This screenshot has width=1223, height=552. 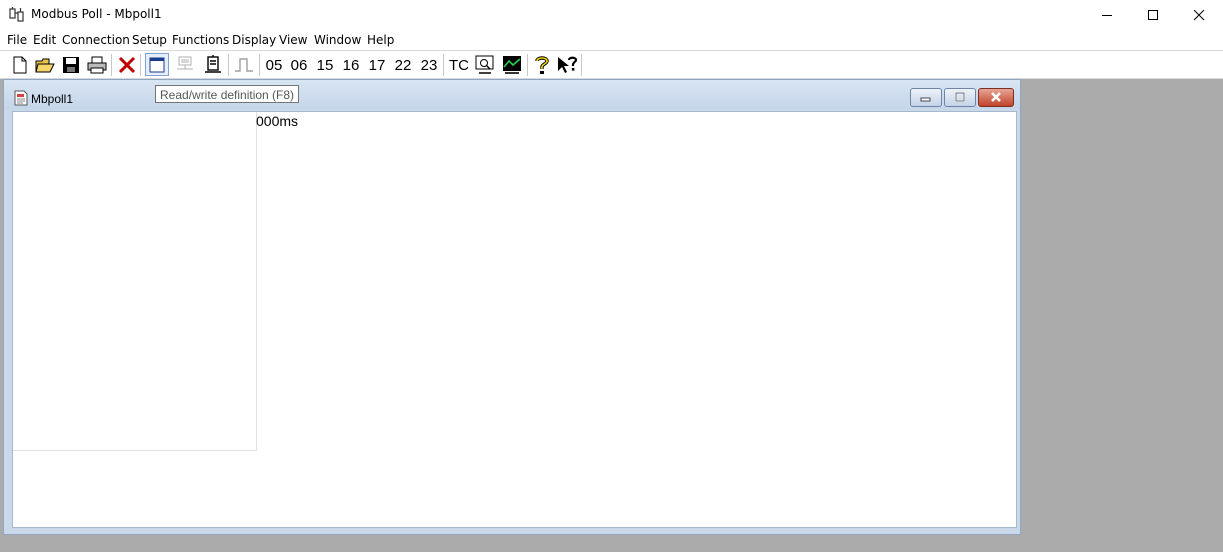 What do you see at coordinates (377, 65) in the screenshot?
I see `function-17-button: 17` at bounding box center [377, 65].